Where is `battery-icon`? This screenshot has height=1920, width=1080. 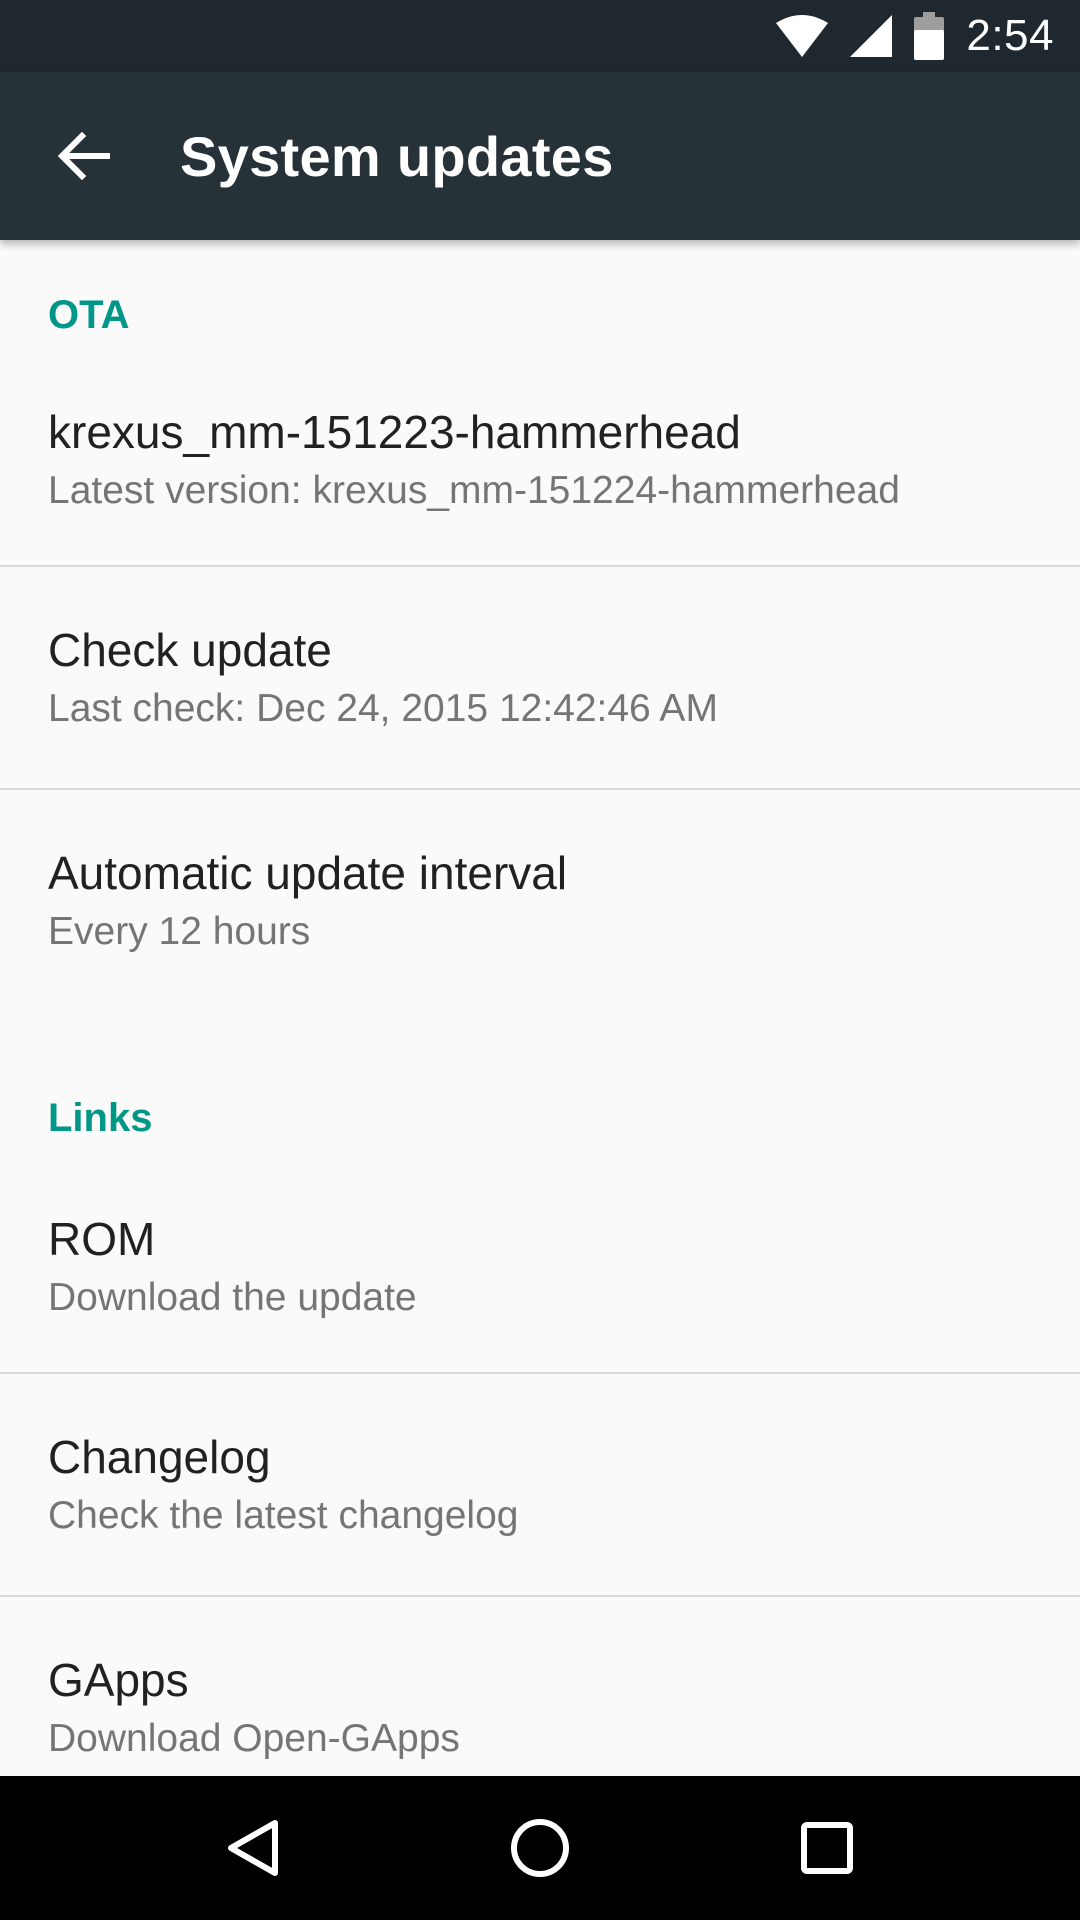 battery-icon is located at coordinates (929, 36).